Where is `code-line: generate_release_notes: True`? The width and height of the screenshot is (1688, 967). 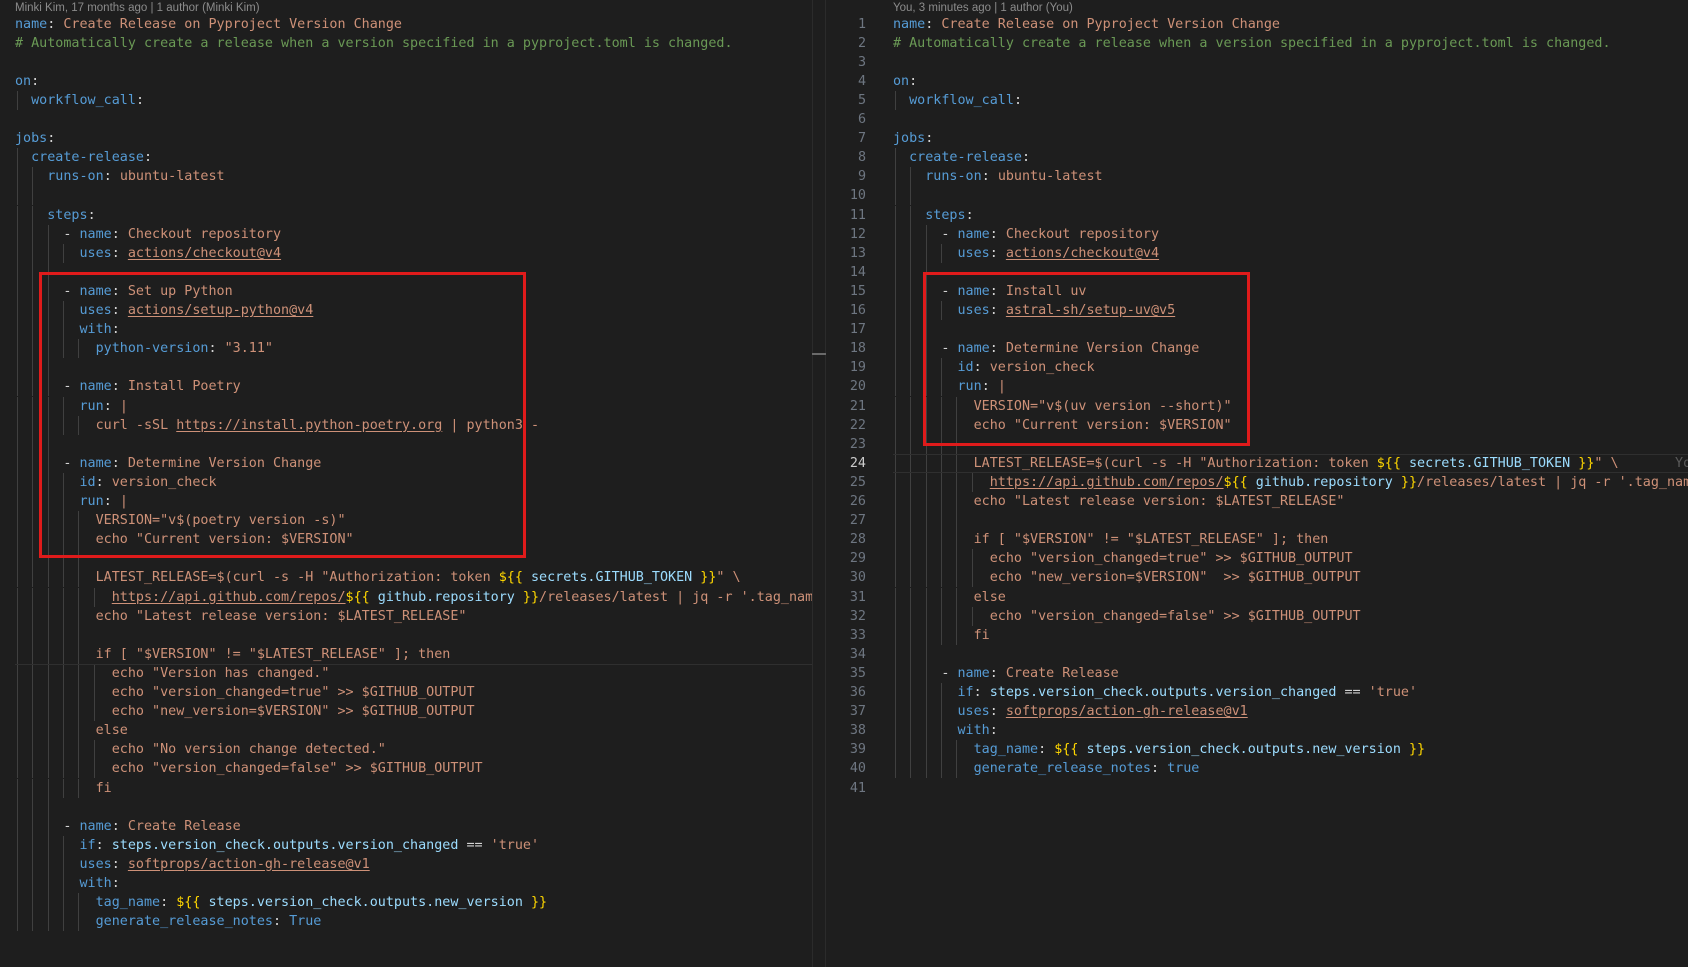
code-line: generate_release_notes: True is located at coordinates (168, 921).